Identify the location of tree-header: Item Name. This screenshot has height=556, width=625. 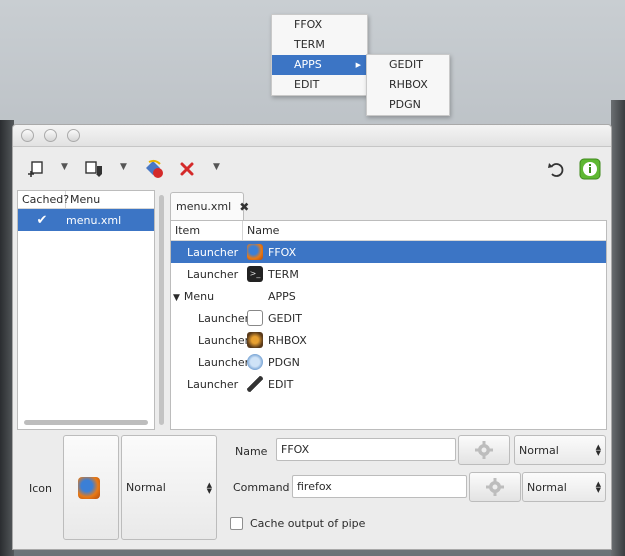
(388, 231).